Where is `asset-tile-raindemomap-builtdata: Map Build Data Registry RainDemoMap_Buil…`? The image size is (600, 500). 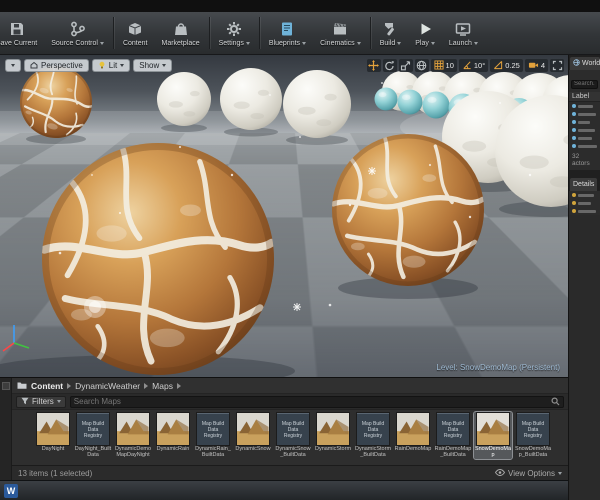 asset-tile-raindemomap-builtdata: Map Build Data Registry RainDemoMap_Buil… is located at coordinates (453, 435).